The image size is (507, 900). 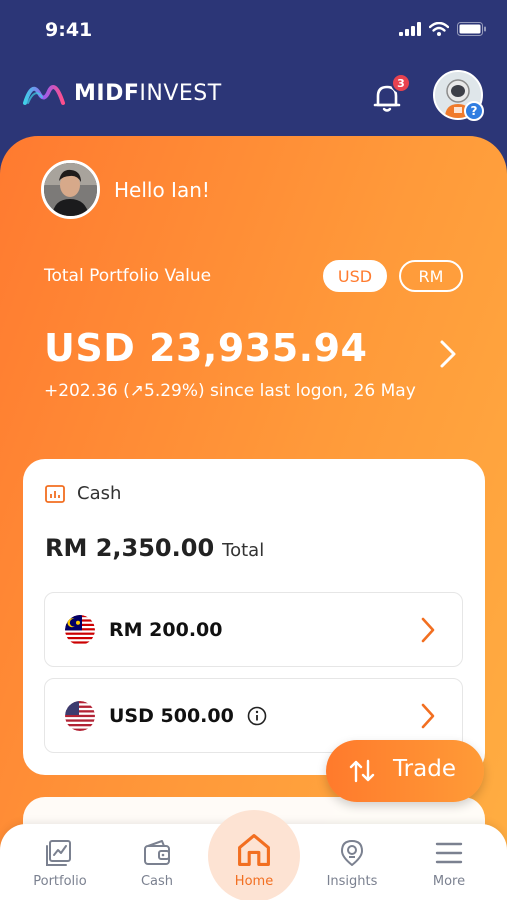 I want to click on cash-total-amount: RM 2,350.00, so click(x=130, y=548).